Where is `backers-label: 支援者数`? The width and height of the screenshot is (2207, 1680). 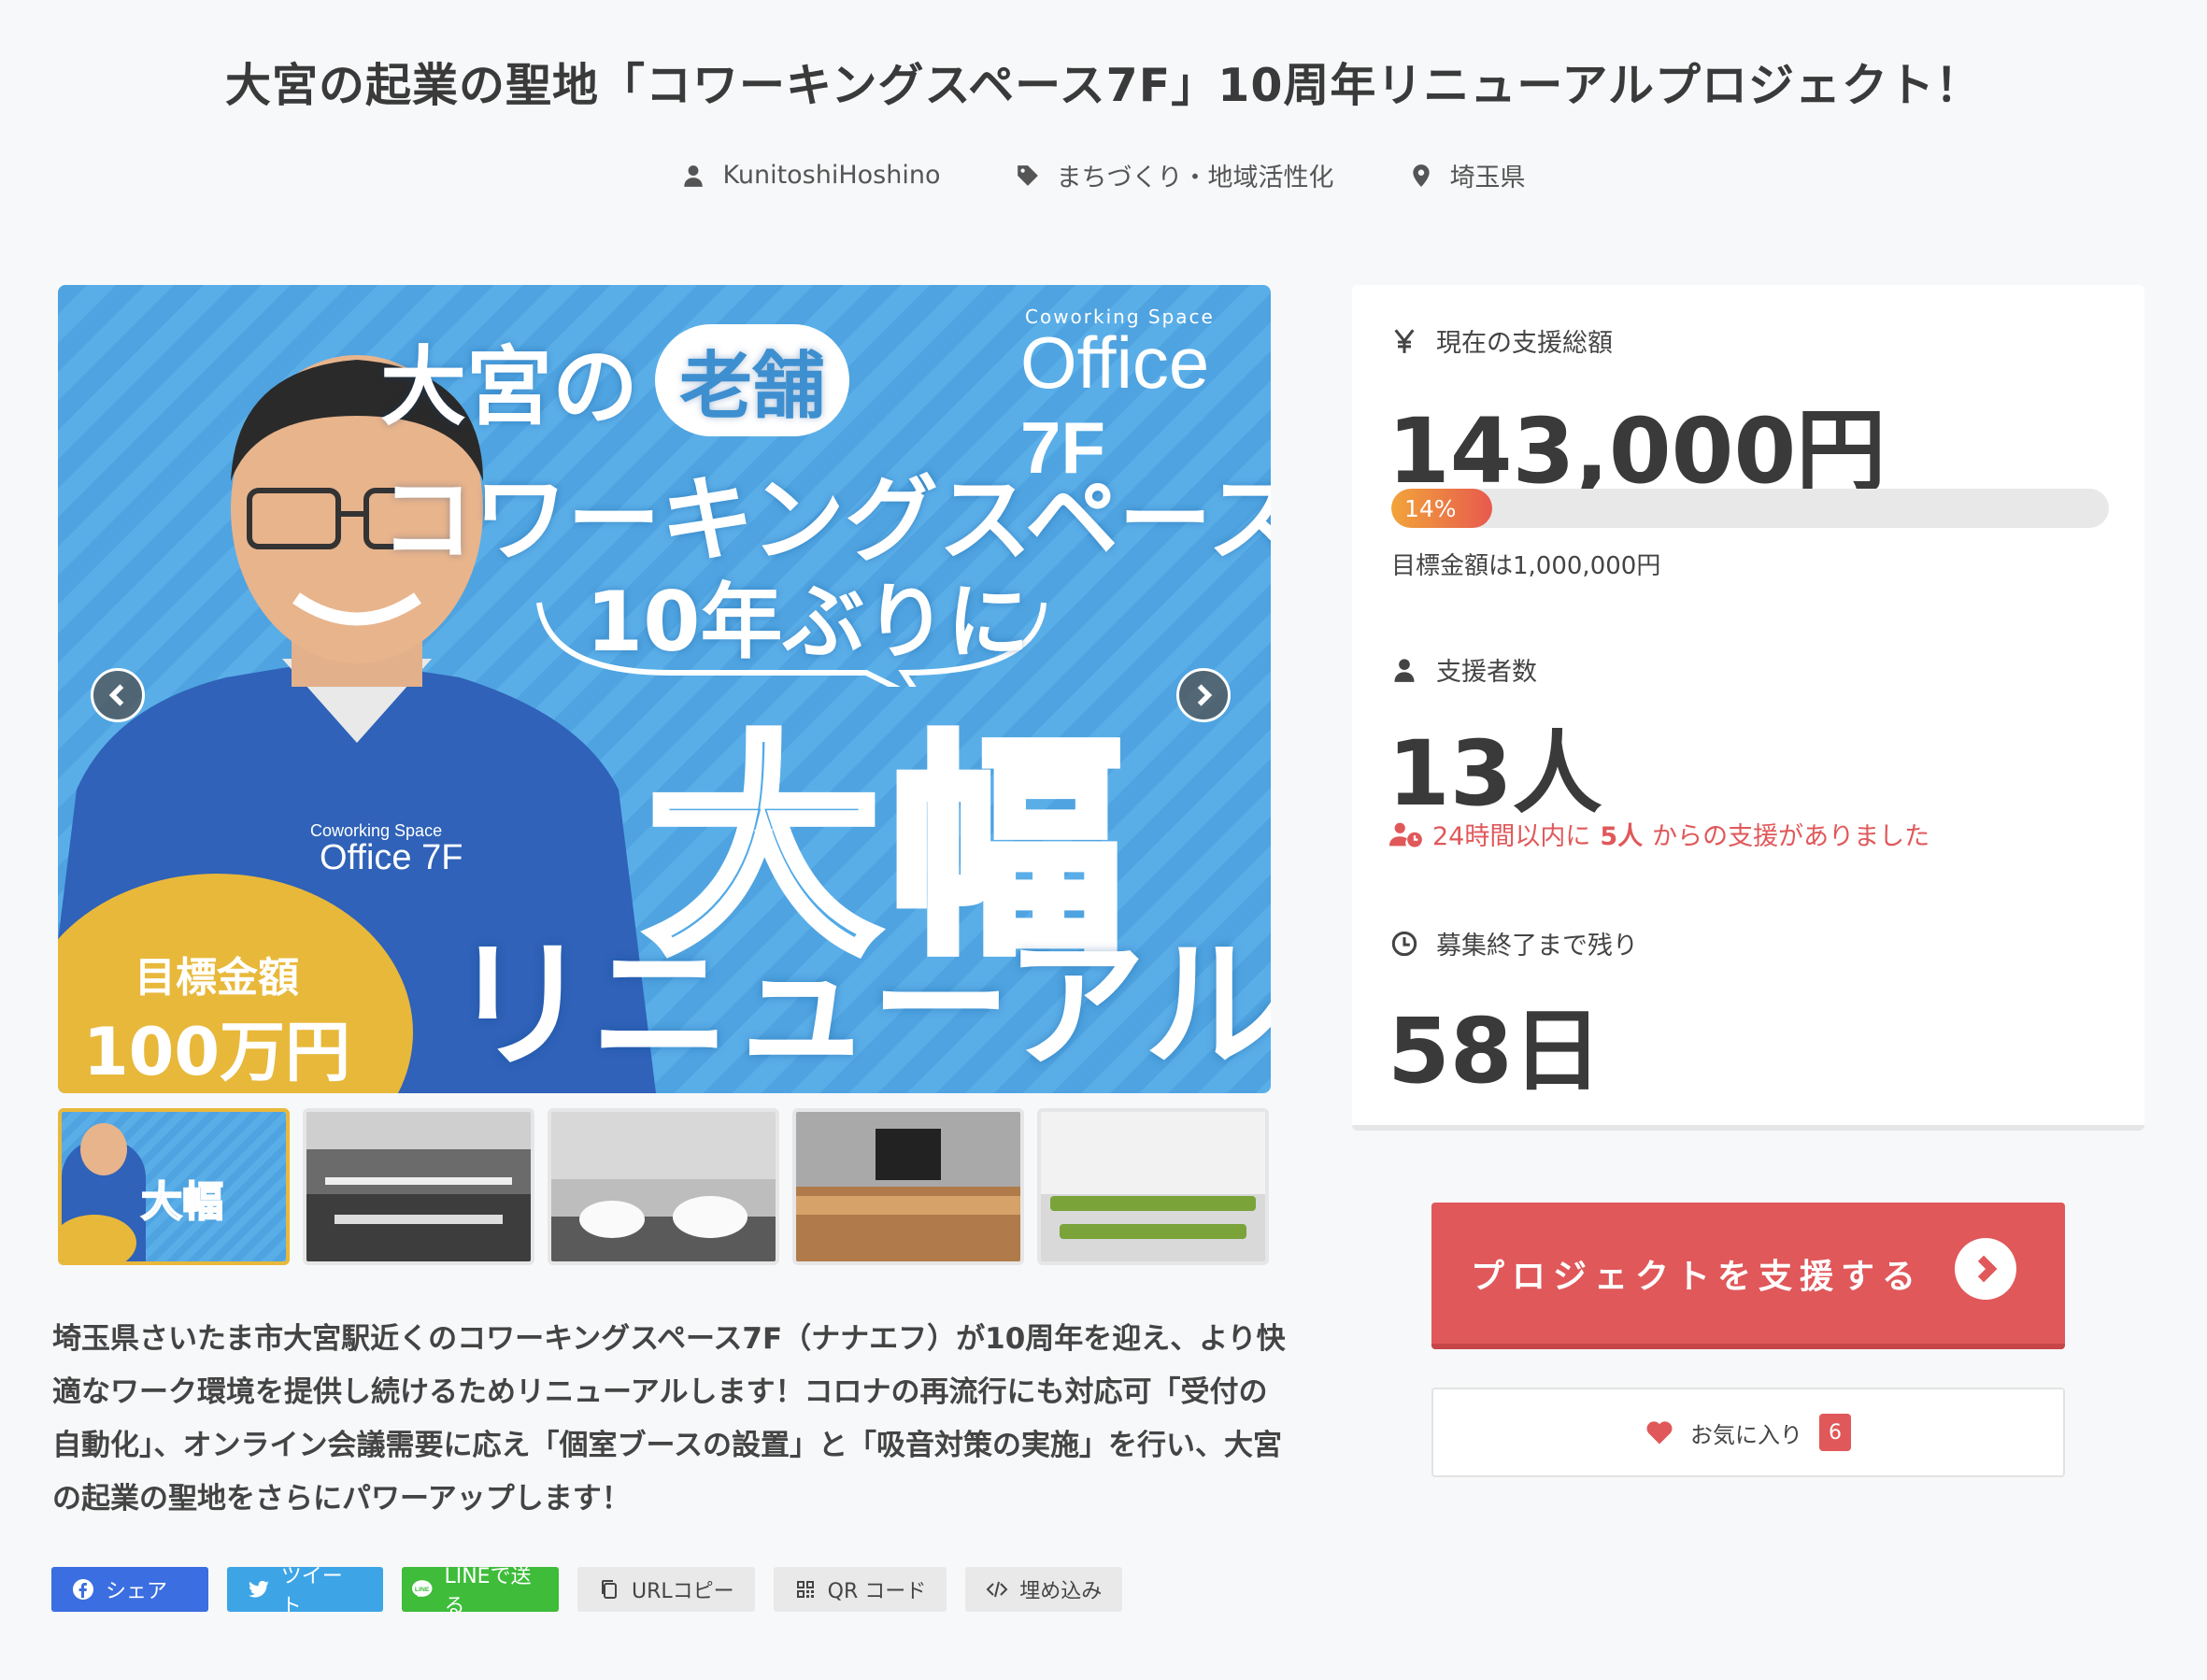
backers-label: 支援者数 is located at coordinates (1486, 672).